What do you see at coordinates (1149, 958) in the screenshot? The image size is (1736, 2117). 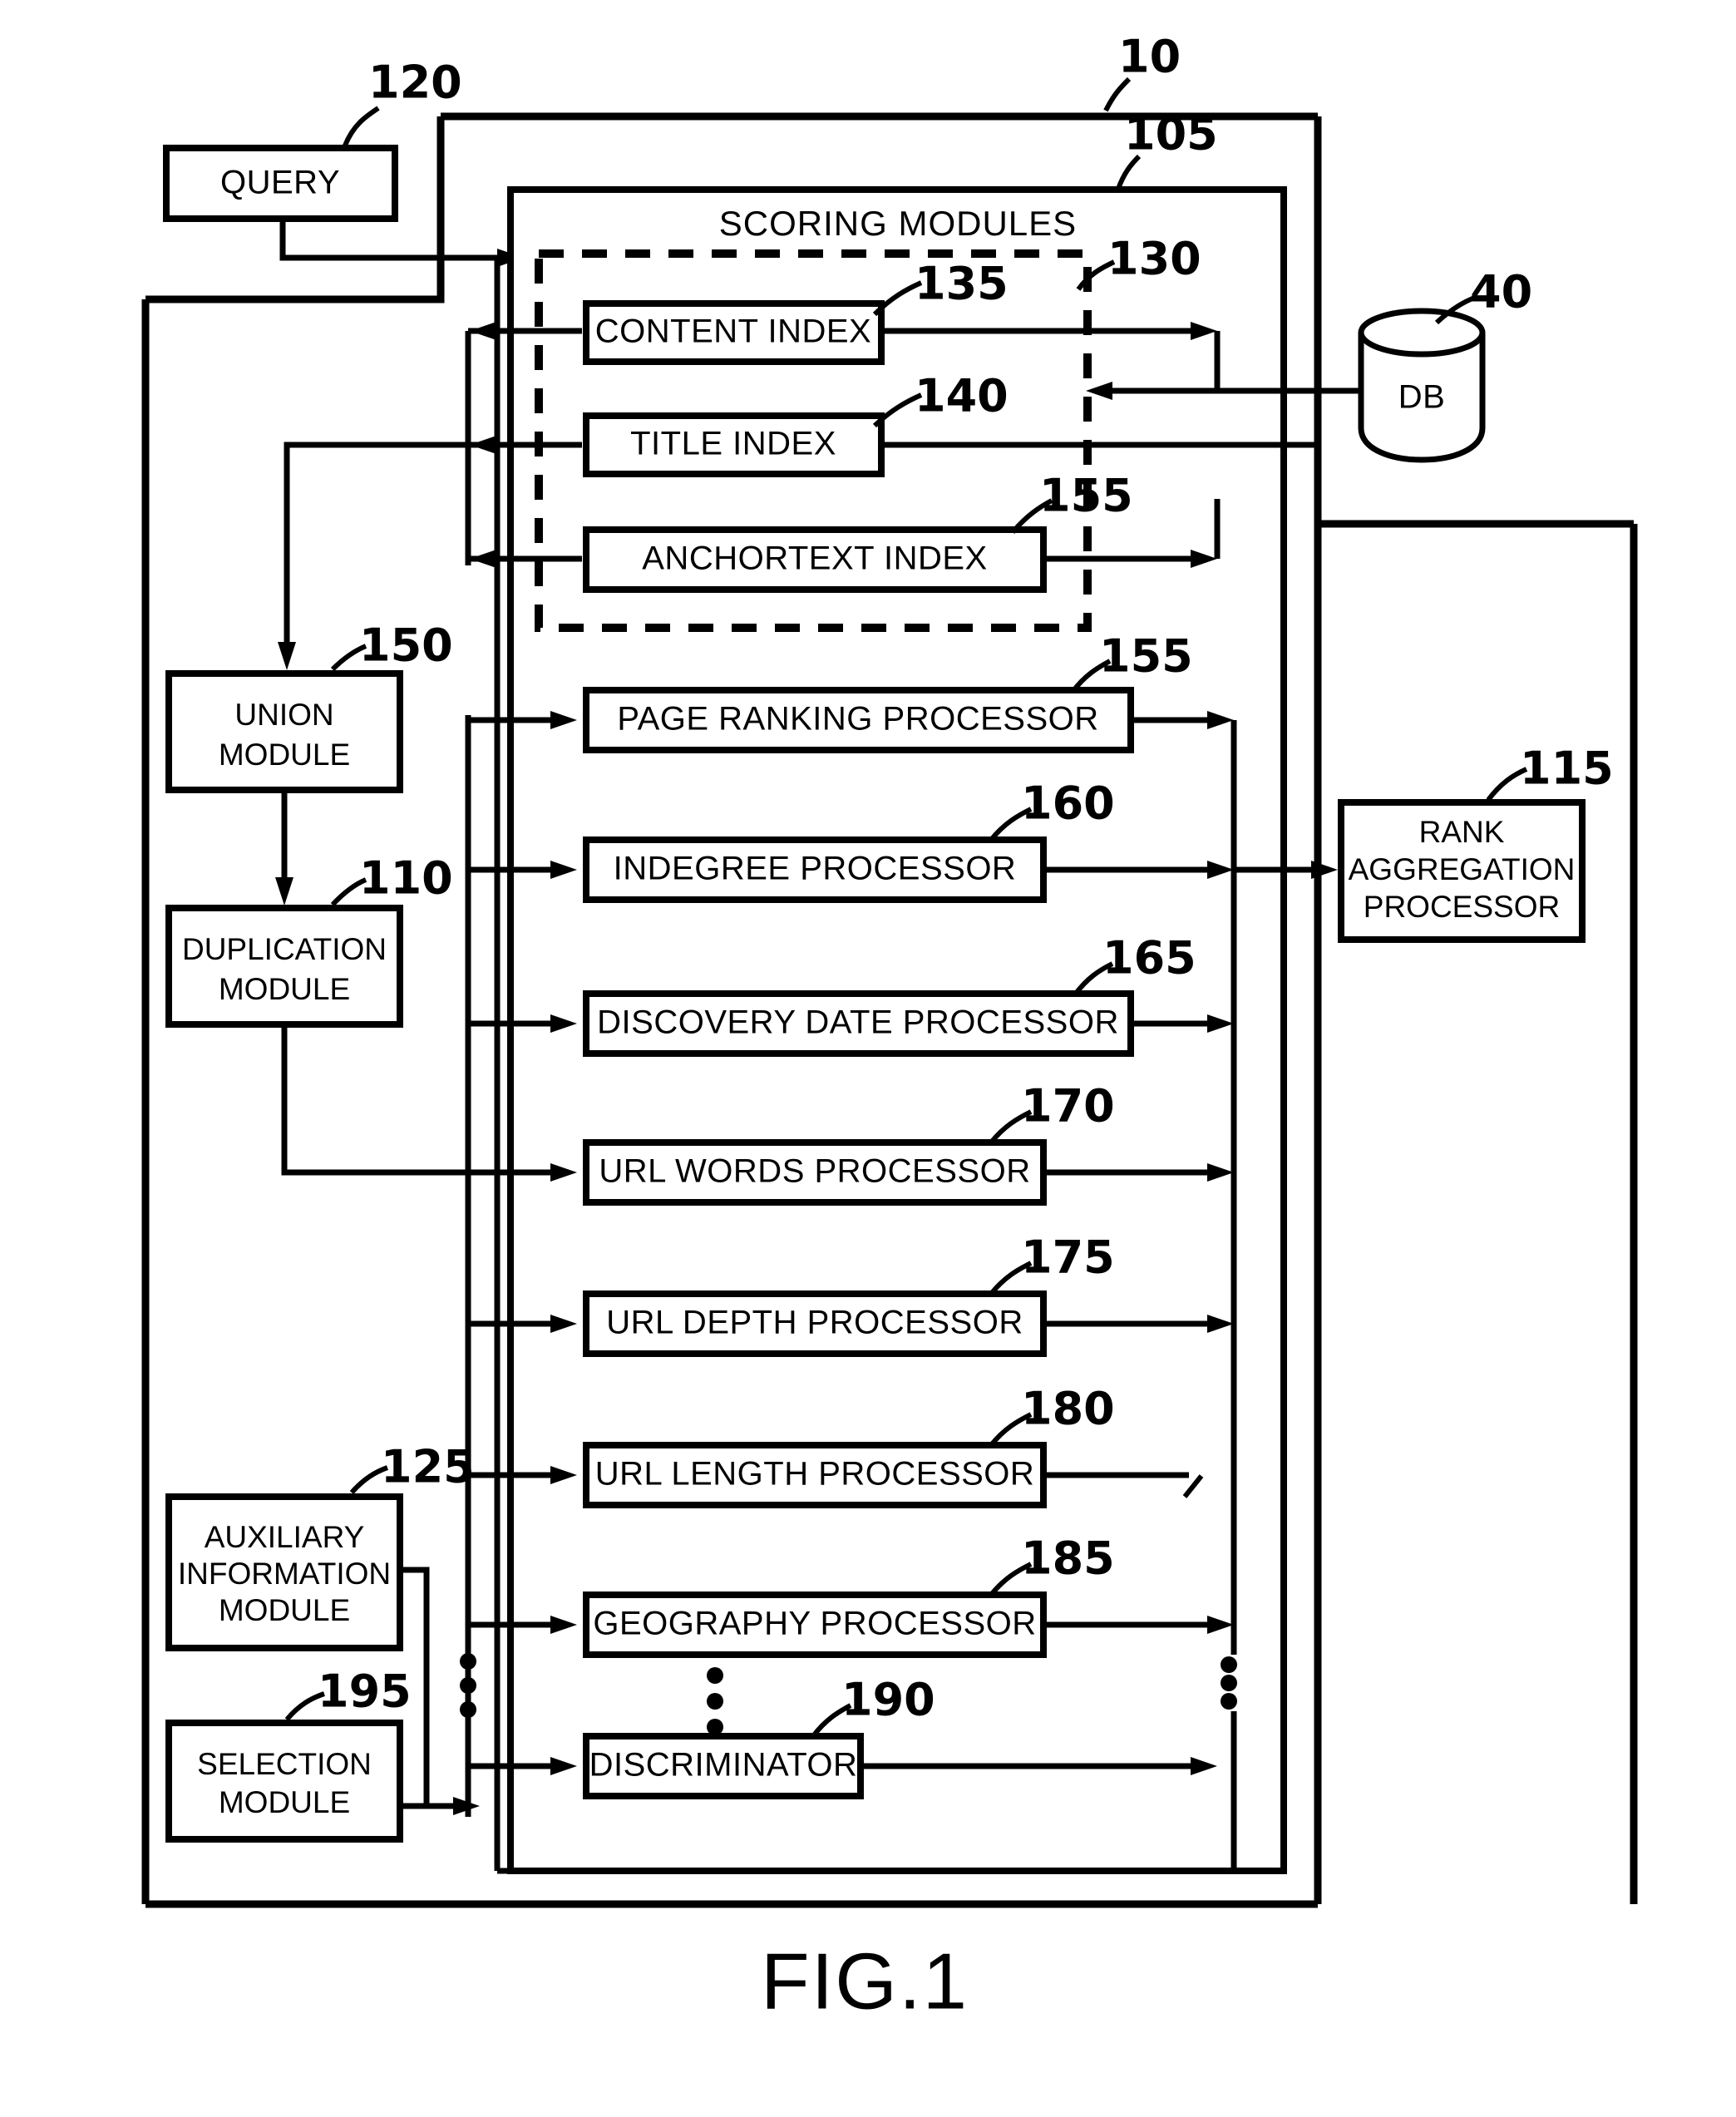 I see `ref-165: 165` at bounding box center [1149, 958].